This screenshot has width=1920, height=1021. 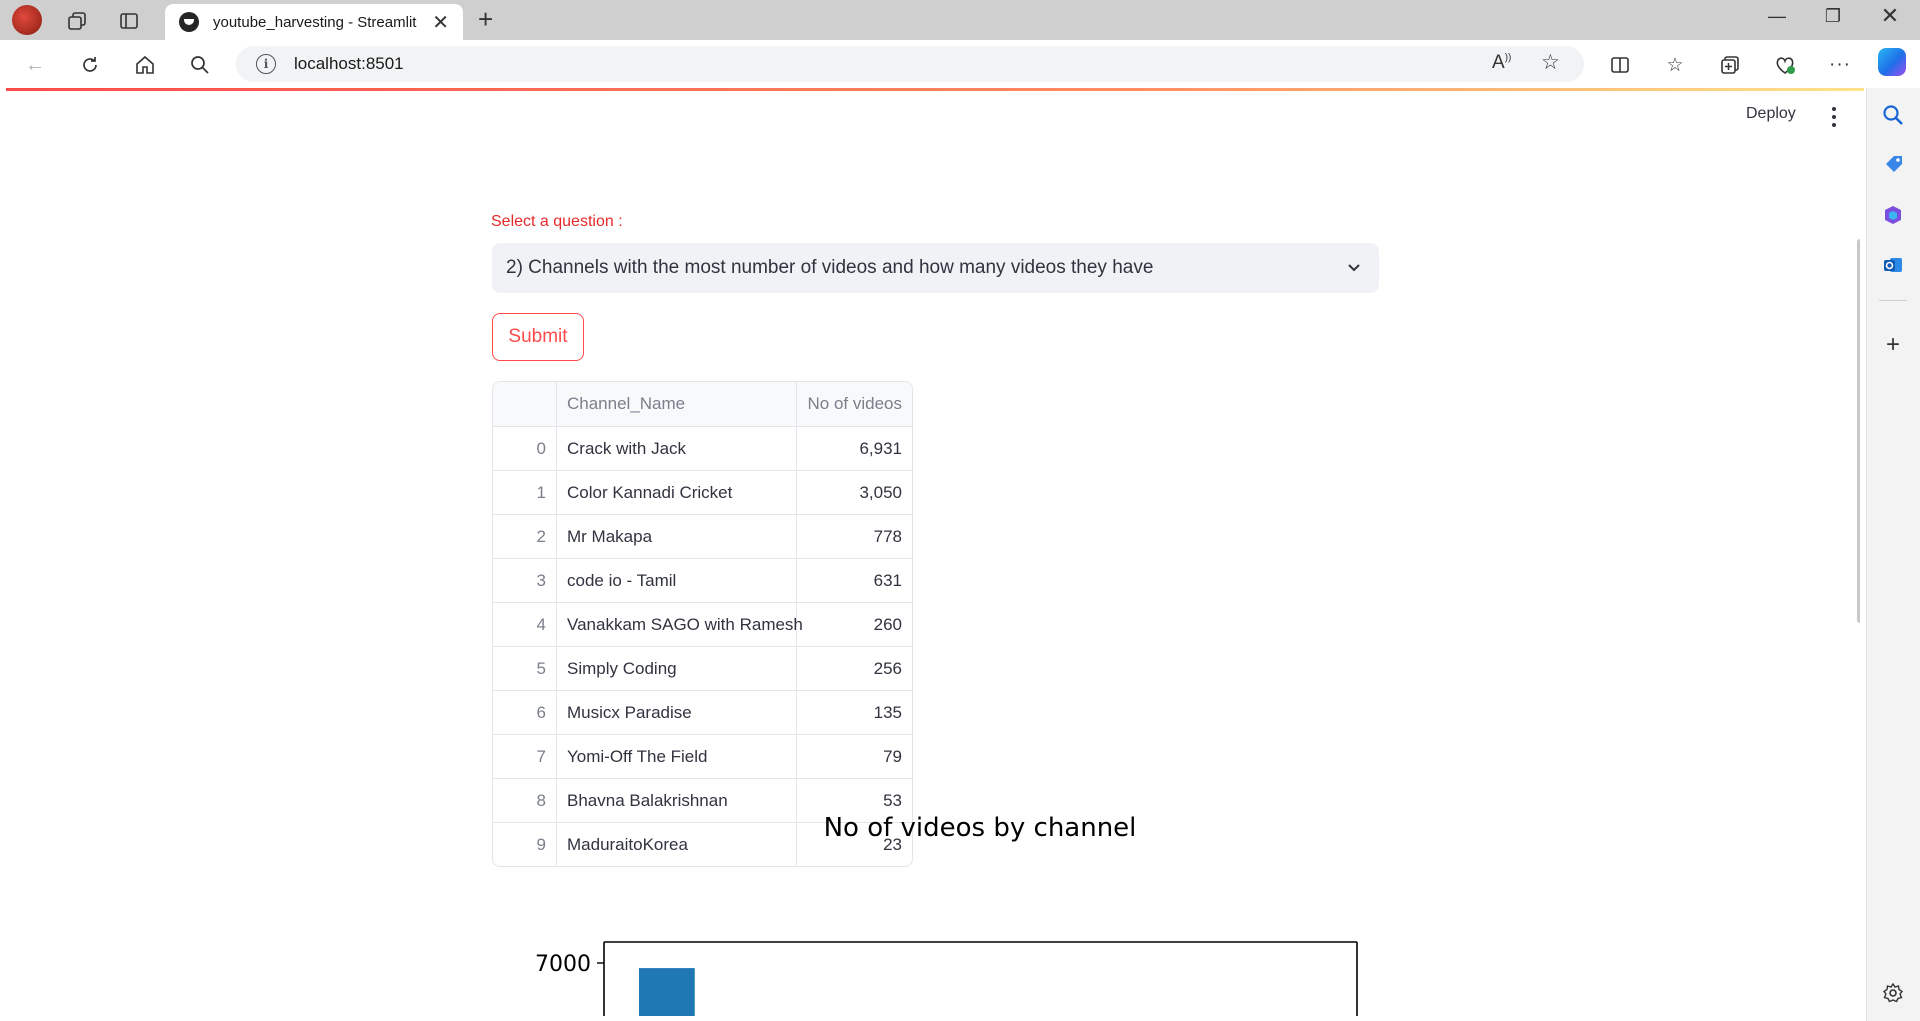 I want to click on home-icon, so click(x=145, y=65).